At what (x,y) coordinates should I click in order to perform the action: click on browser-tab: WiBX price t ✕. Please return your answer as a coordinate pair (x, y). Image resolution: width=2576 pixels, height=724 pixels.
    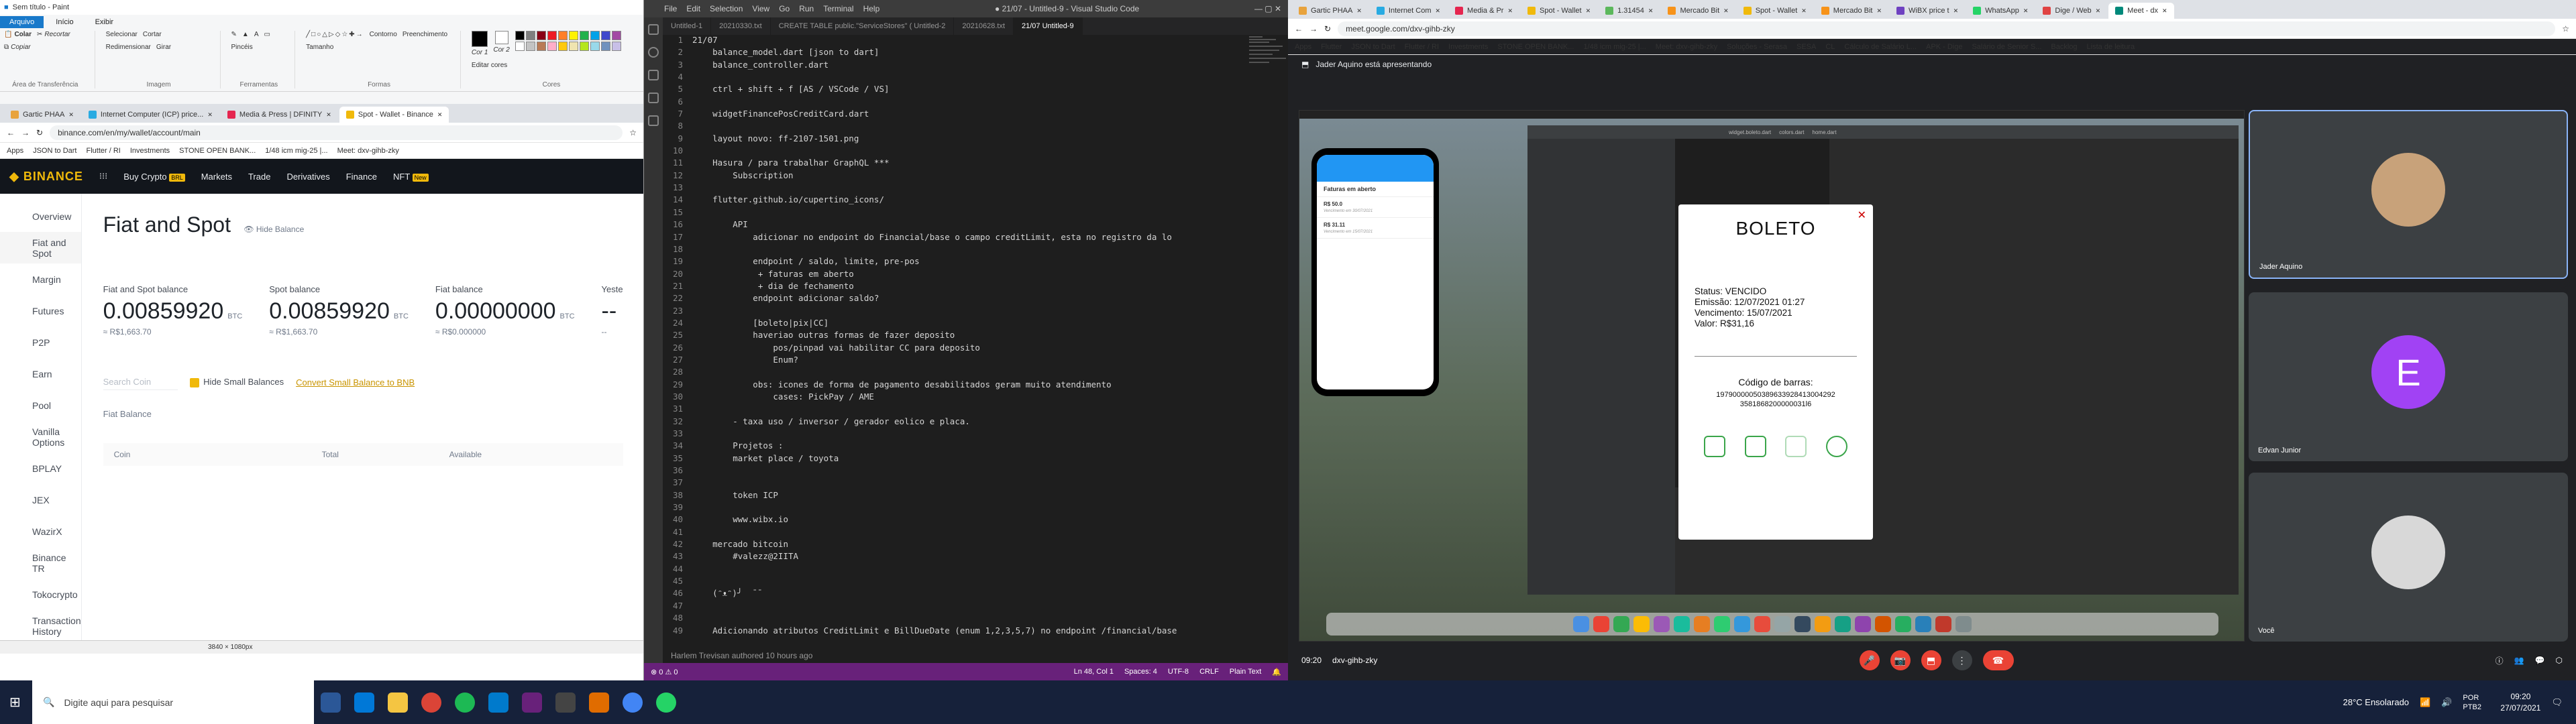
    Looking at the image, I should click on (1927, 11).